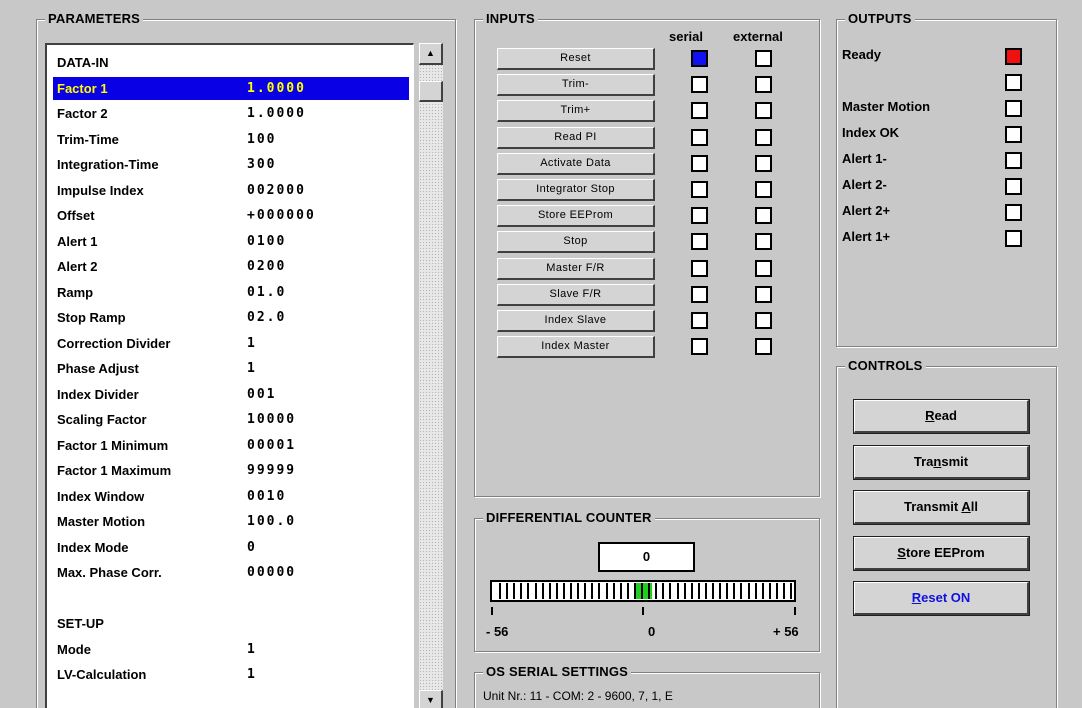 The width and height of the screenshot is (1082, 708). I want to click on input-button: Trim+, so click(576, 111).